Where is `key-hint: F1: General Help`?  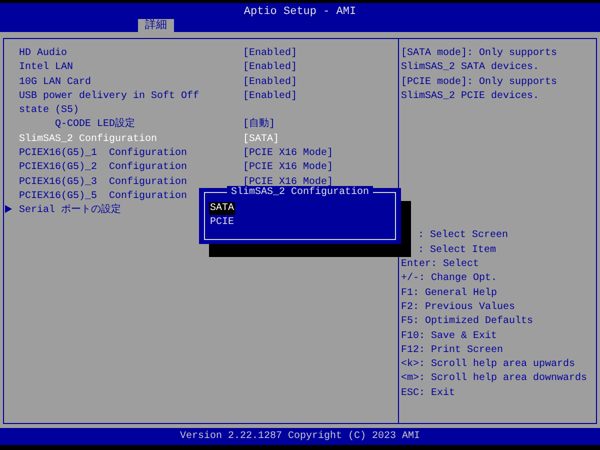
key-hint: F1: General Help is located at coordinates (449, 293).